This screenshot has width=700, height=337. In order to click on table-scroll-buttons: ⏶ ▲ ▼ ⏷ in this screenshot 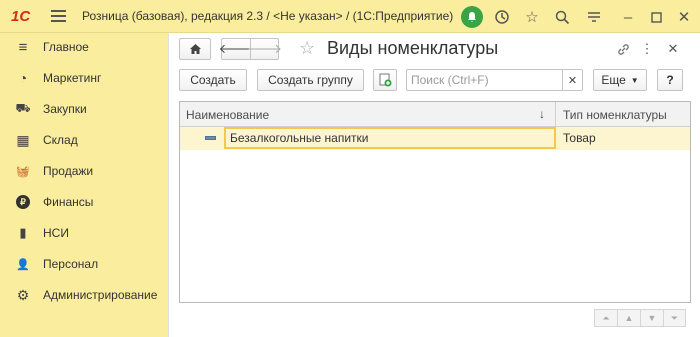, I will do `click(640, 318)`.